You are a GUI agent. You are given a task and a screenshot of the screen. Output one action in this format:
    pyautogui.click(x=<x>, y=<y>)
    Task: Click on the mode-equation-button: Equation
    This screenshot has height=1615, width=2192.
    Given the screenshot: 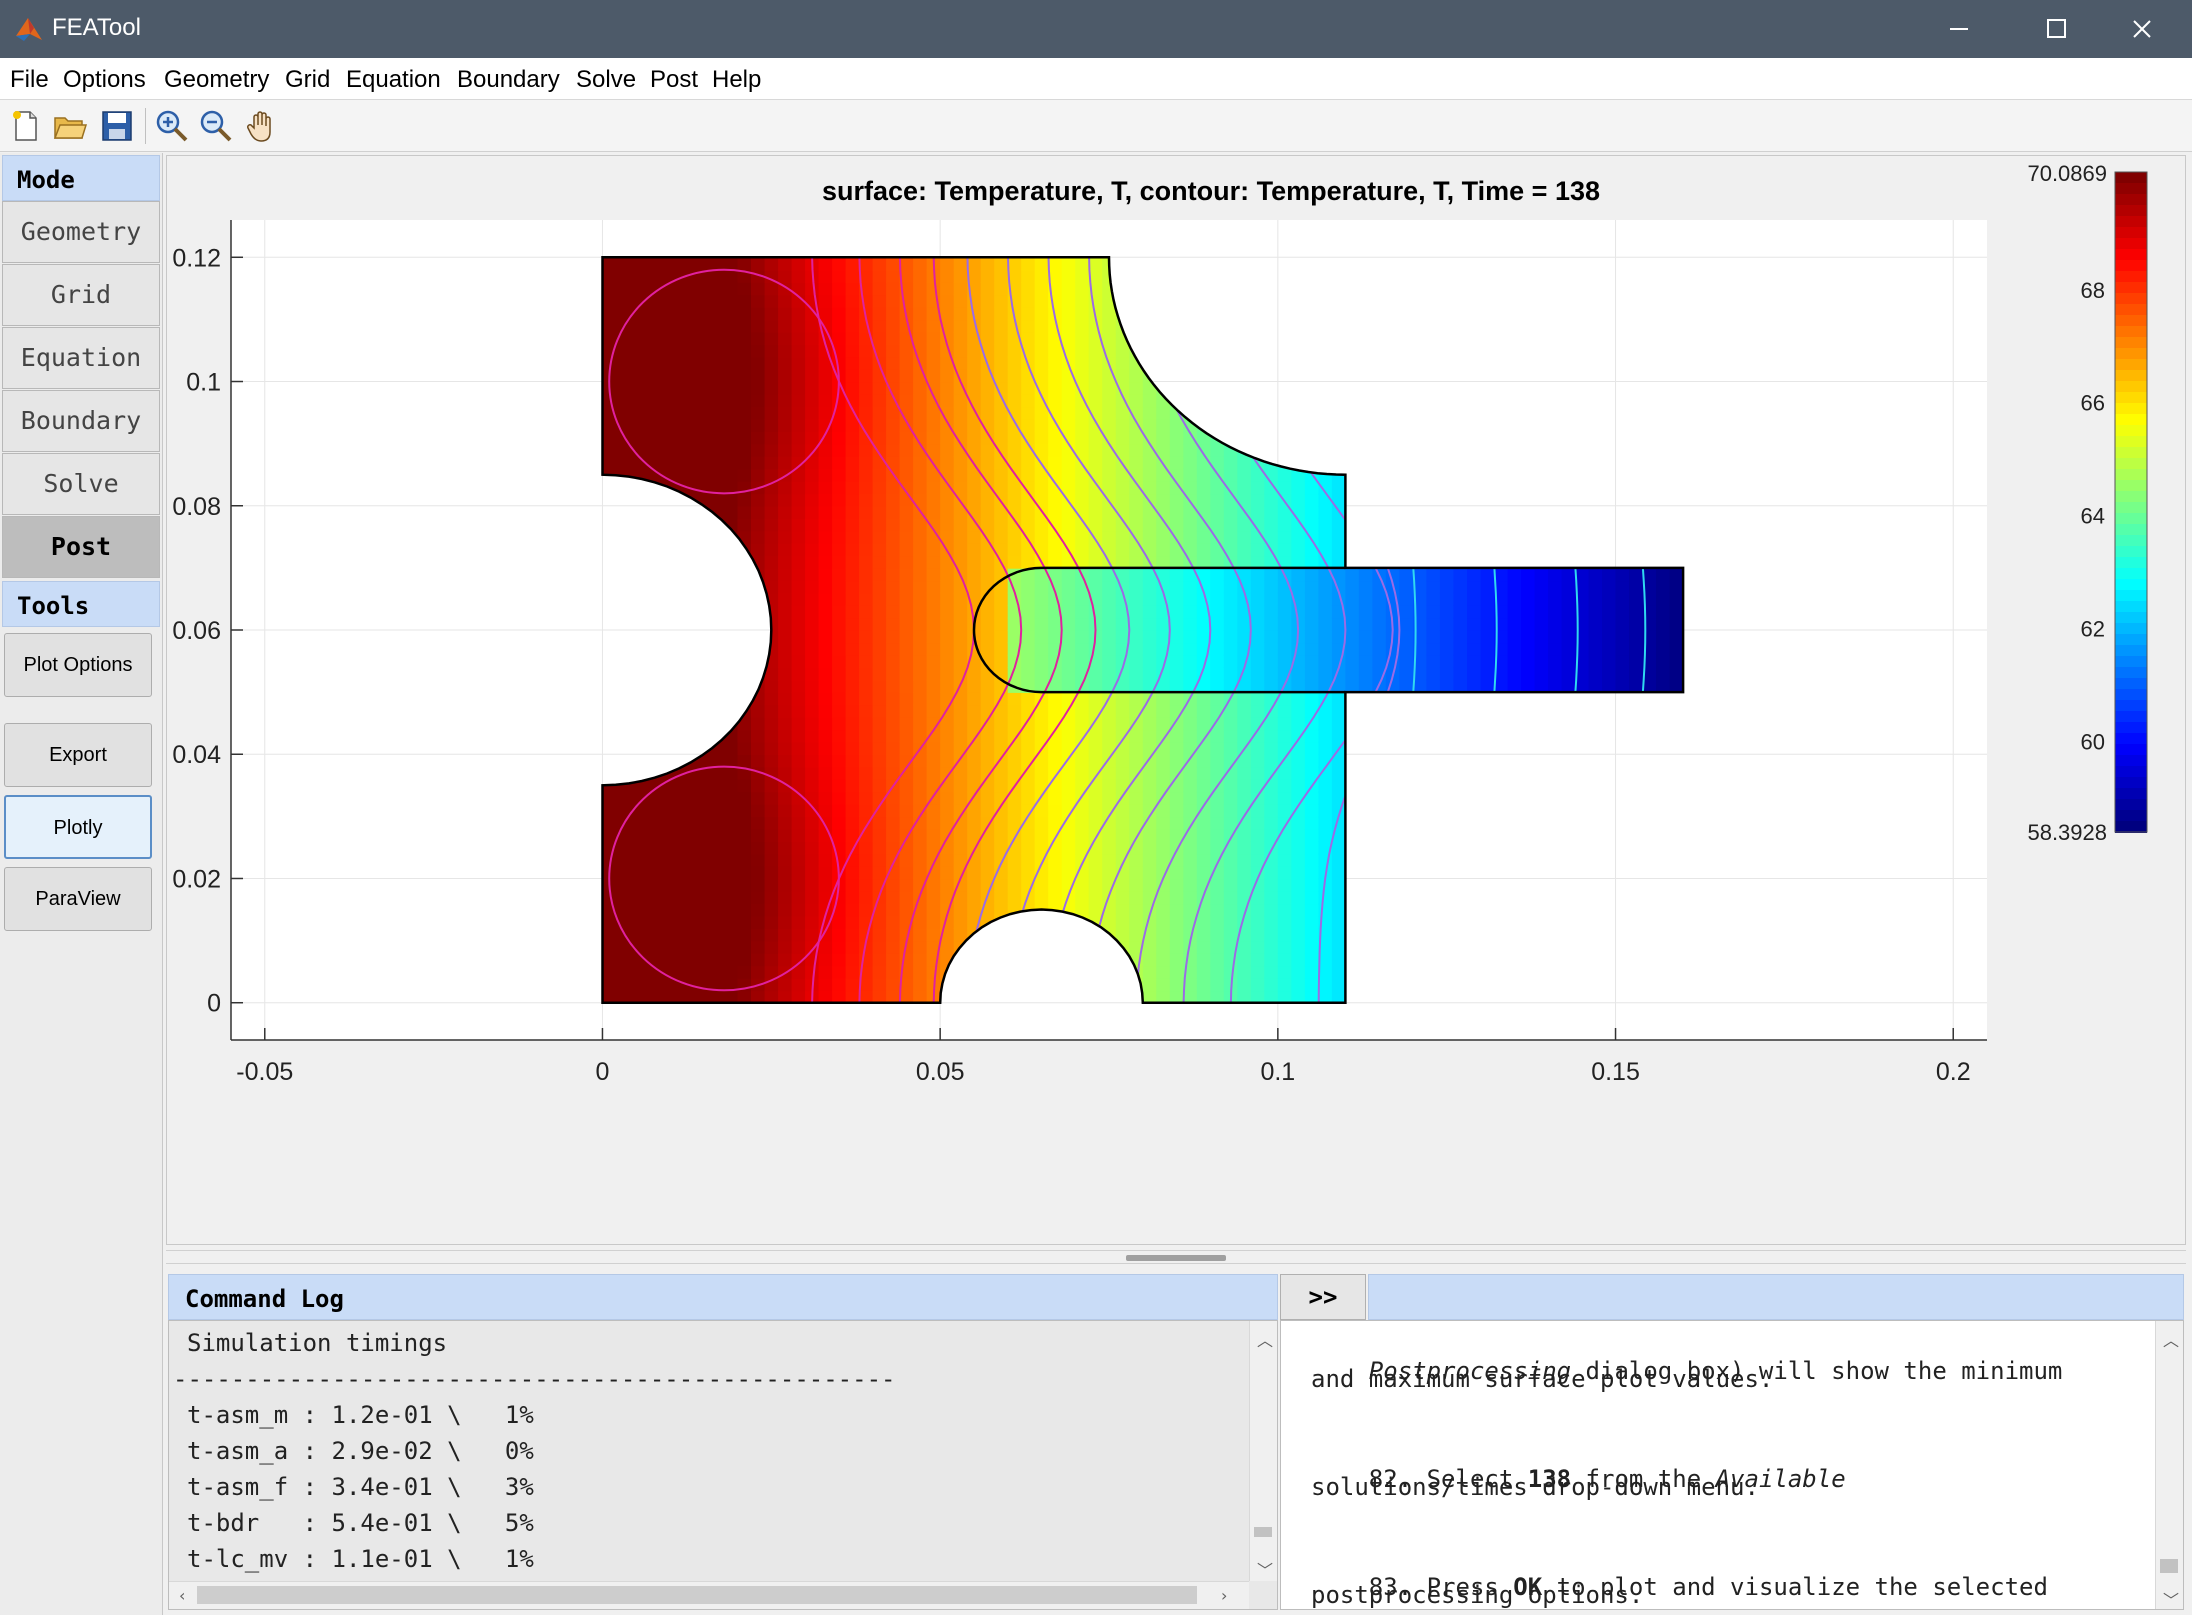 What is the action you would take?
    pyautogui.click(x=81, y=358)
    